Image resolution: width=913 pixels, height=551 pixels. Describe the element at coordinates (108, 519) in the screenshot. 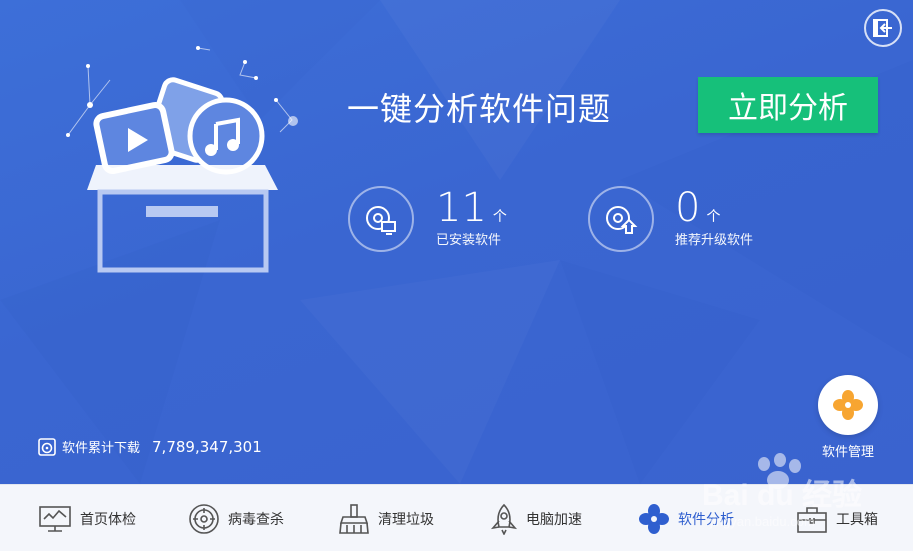

I see `nav-label: 首页体检` at that location.